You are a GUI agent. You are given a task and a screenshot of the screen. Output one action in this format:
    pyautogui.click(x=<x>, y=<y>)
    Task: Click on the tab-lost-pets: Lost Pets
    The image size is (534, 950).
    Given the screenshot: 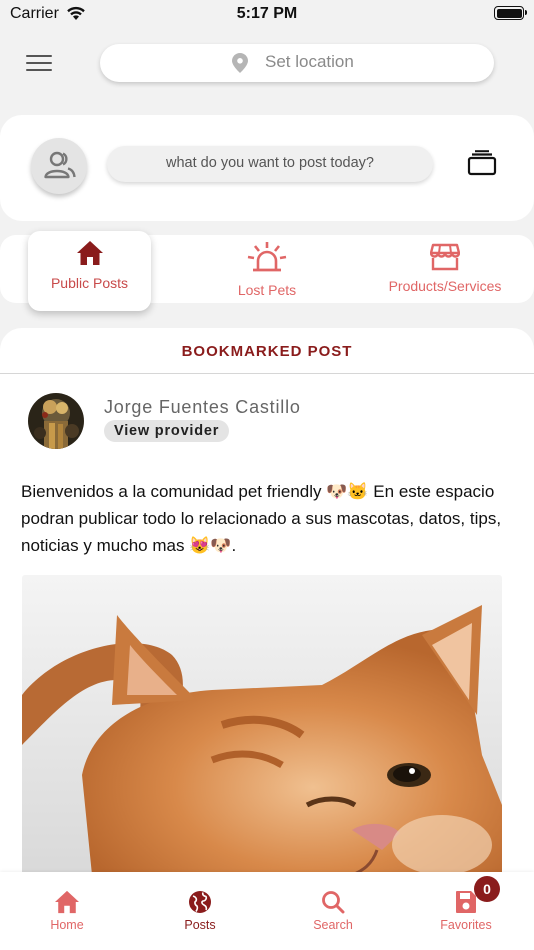 What is the action you would take?
    pyautogui.click(x=267, y=269)
    